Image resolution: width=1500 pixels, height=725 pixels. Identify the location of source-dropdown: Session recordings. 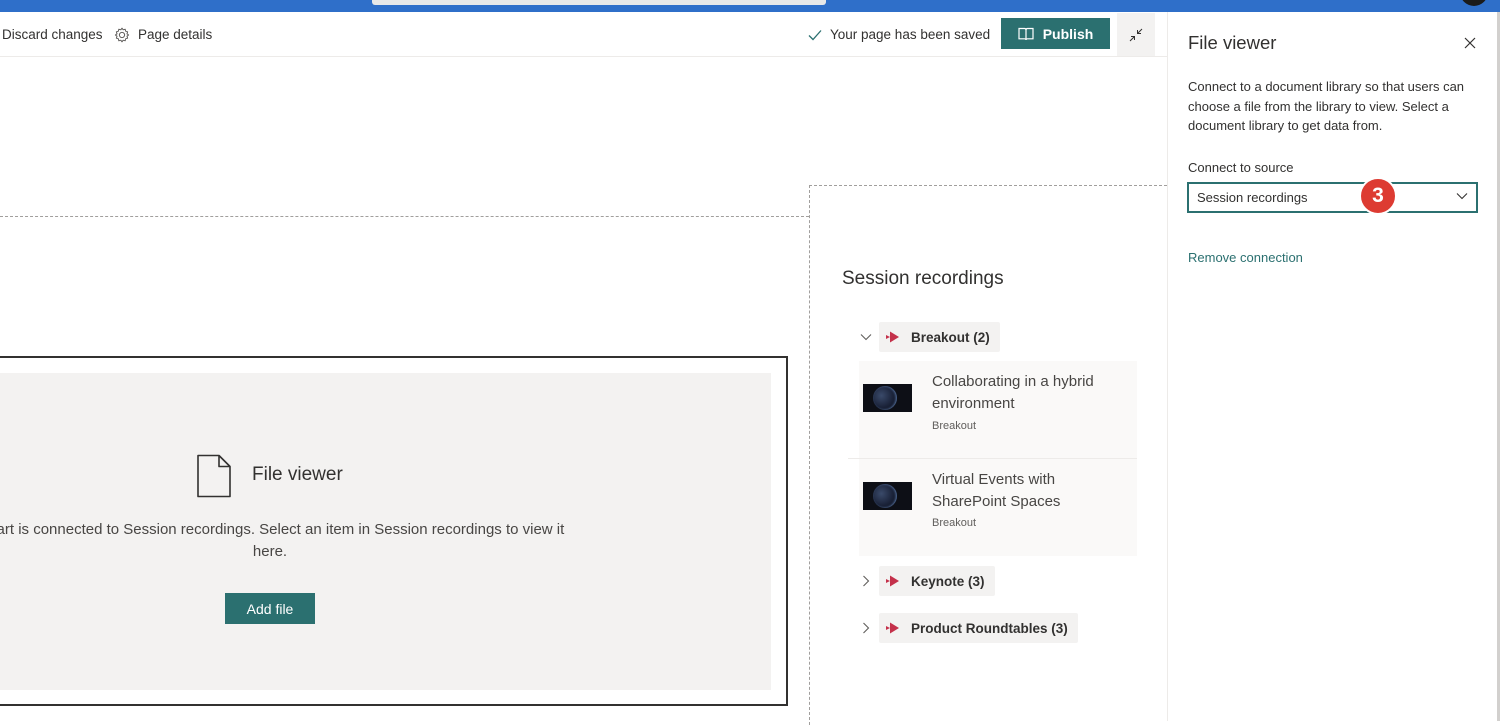
(1332, 197).